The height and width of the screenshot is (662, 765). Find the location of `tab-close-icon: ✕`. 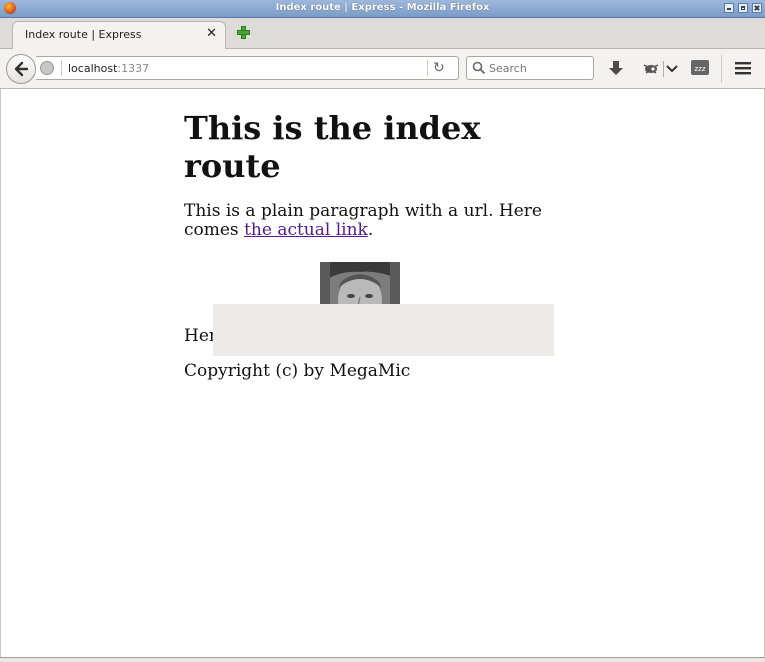

tab-close-icon: ✕ is located at coordinates (211, 34).